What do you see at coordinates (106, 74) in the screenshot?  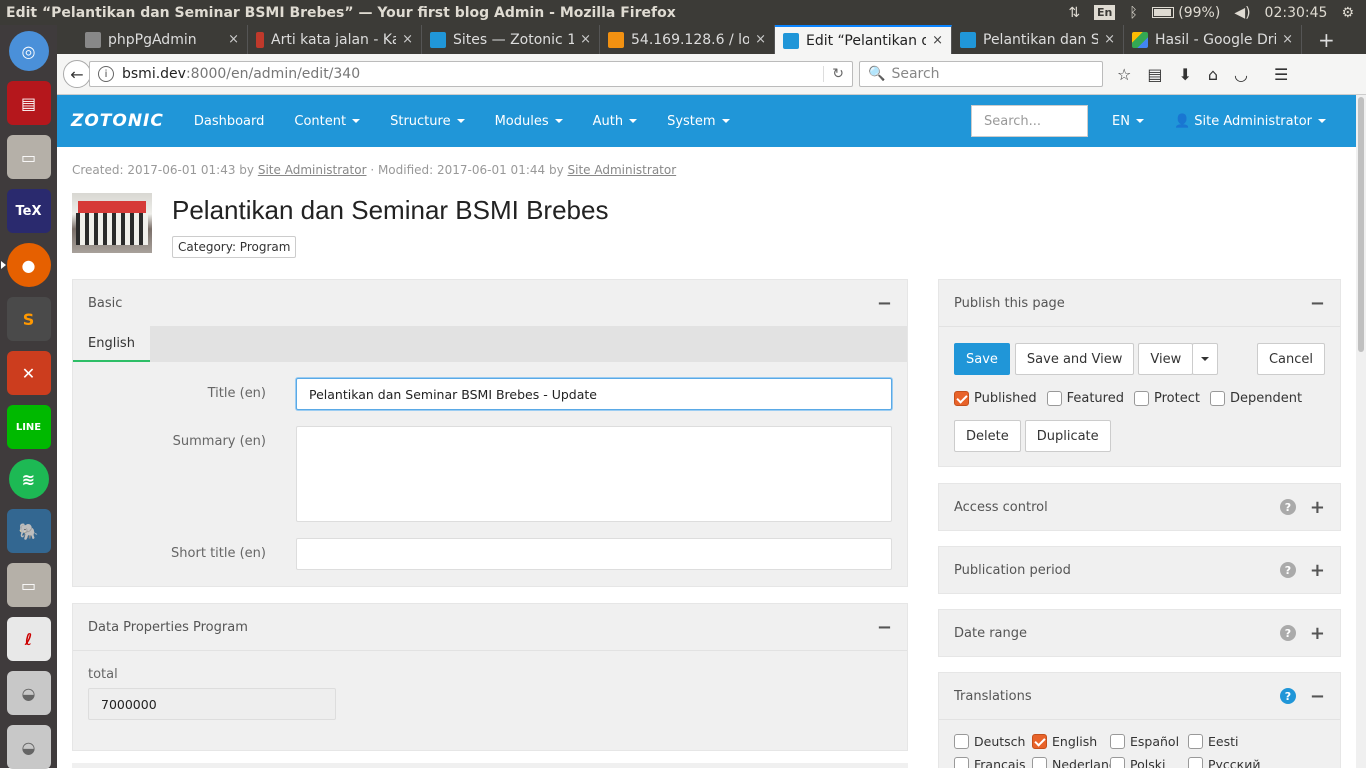 I see `info-icon: i` at bounding box center [106, 74].